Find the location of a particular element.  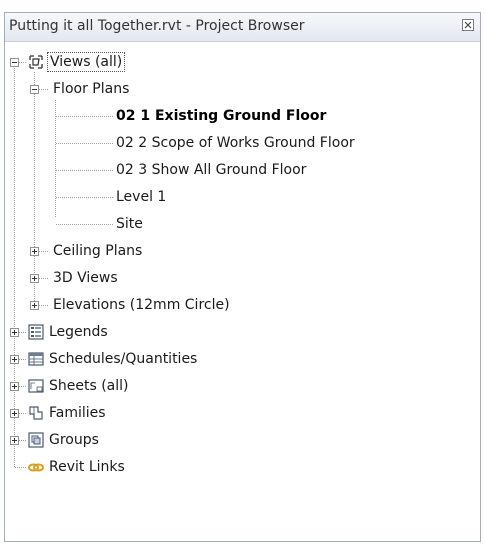

expand-toggle-sheets is located at coordinates (14, 386).